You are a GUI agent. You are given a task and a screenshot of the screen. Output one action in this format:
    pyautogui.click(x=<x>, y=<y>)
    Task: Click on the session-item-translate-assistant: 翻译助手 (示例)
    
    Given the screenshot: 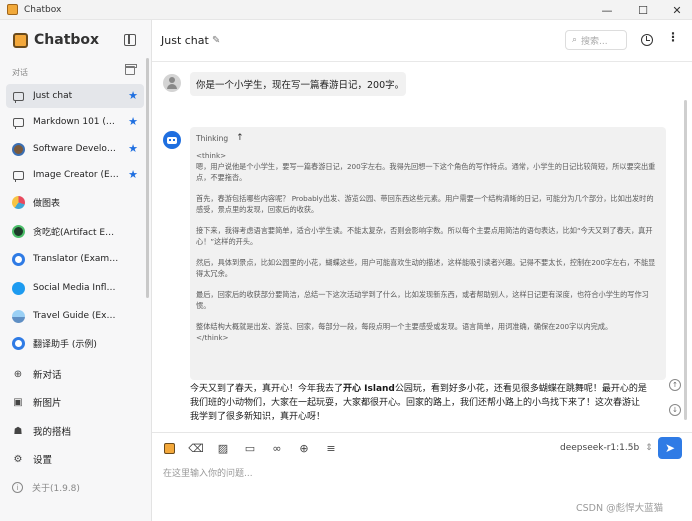 What is the action you would take?
    pyautogui.click(x=75, y=343)
    